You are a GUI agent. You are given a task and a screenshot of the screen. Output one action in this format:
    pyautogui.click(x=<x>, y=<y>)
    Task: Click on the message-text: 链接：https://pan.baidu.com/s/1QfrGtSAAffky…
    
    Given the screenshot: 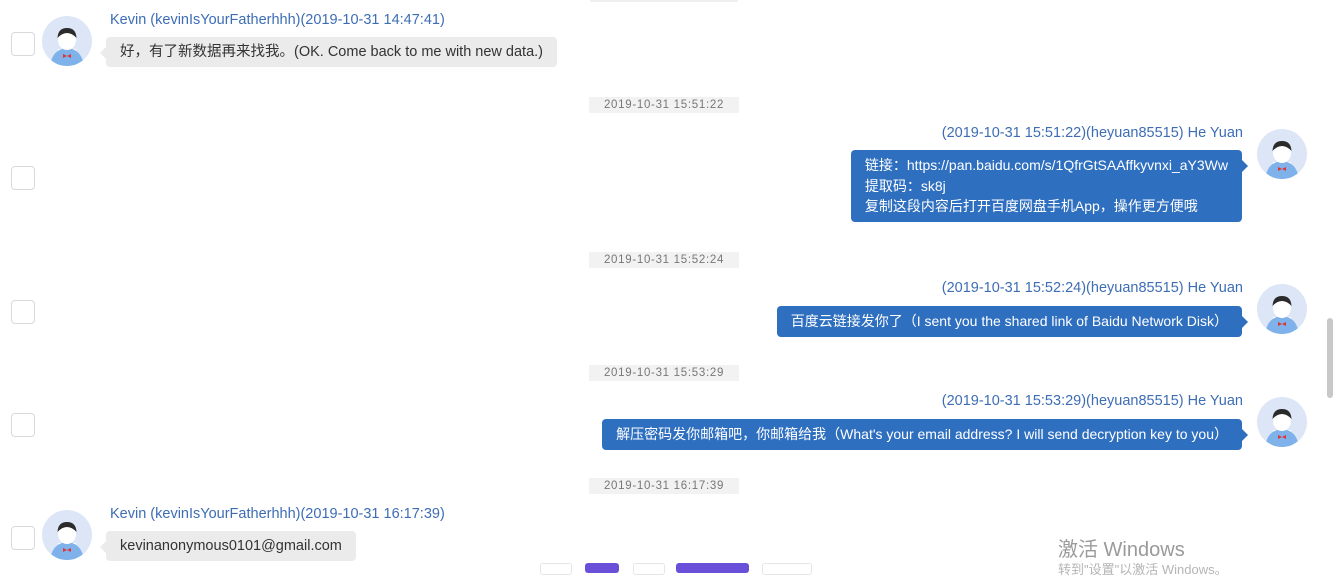 What is the action you would take?
    pyautogui.click(x=1046, y=165)
    